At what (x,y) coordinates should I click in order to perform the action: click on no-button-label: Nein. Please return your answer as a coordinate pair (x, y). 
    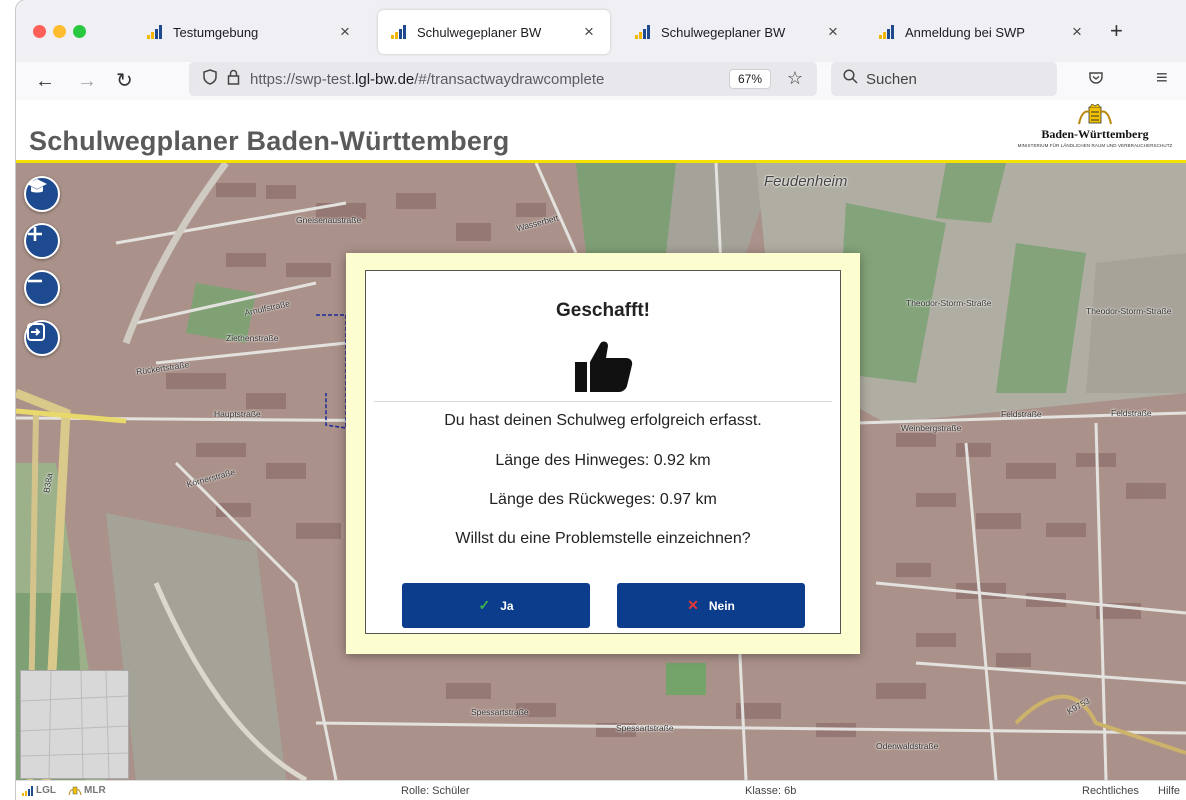
    Looking at the image, I should click on (721, 605).